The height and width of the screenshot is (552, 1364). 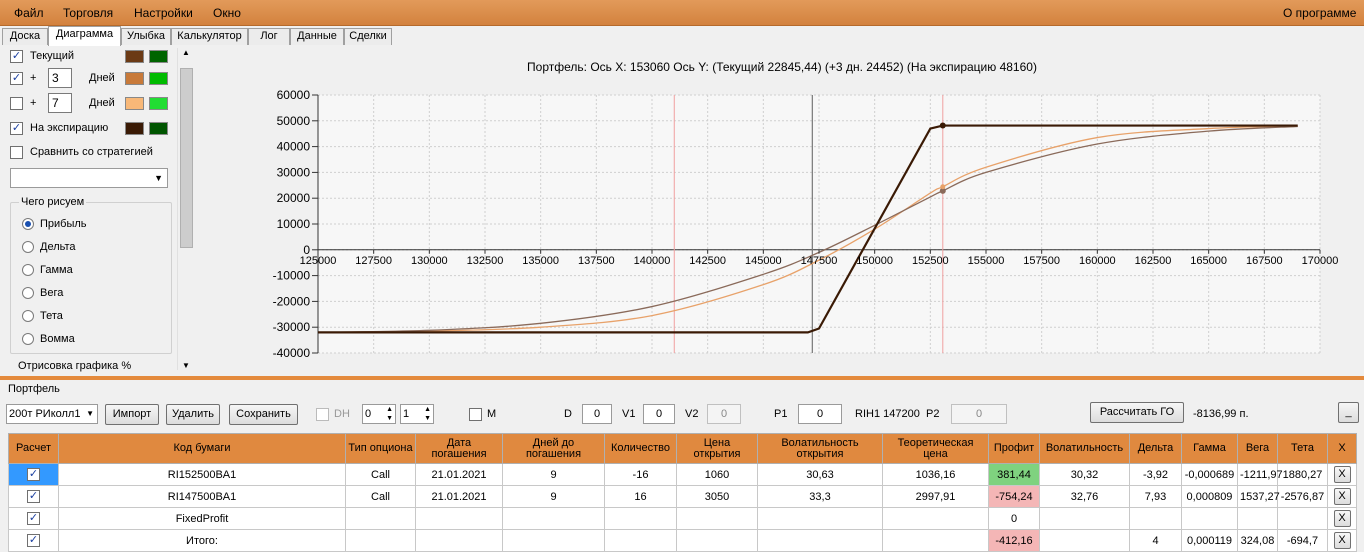 What do you see at coordinates (209, 36) in the screenshot?
I see `tab-calculator: Калькулятор` at bounding box center [209, 36].